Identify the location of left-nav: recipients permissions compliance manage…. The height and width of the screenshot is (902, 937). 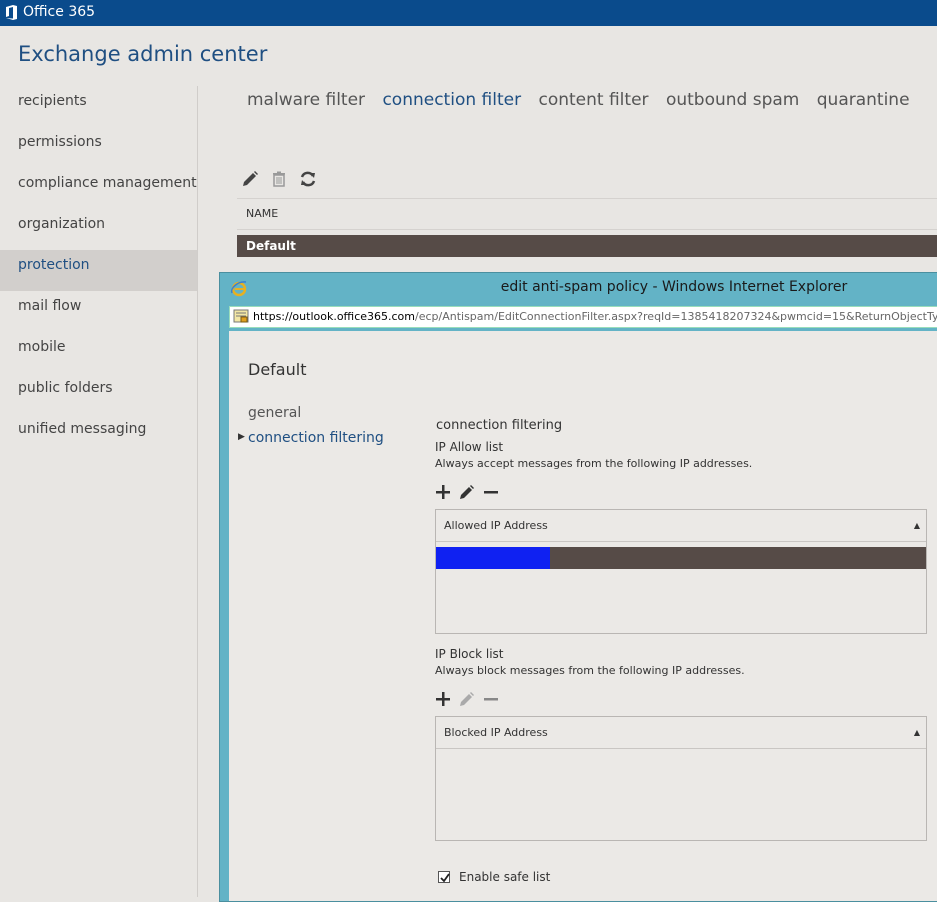
(98, 270).